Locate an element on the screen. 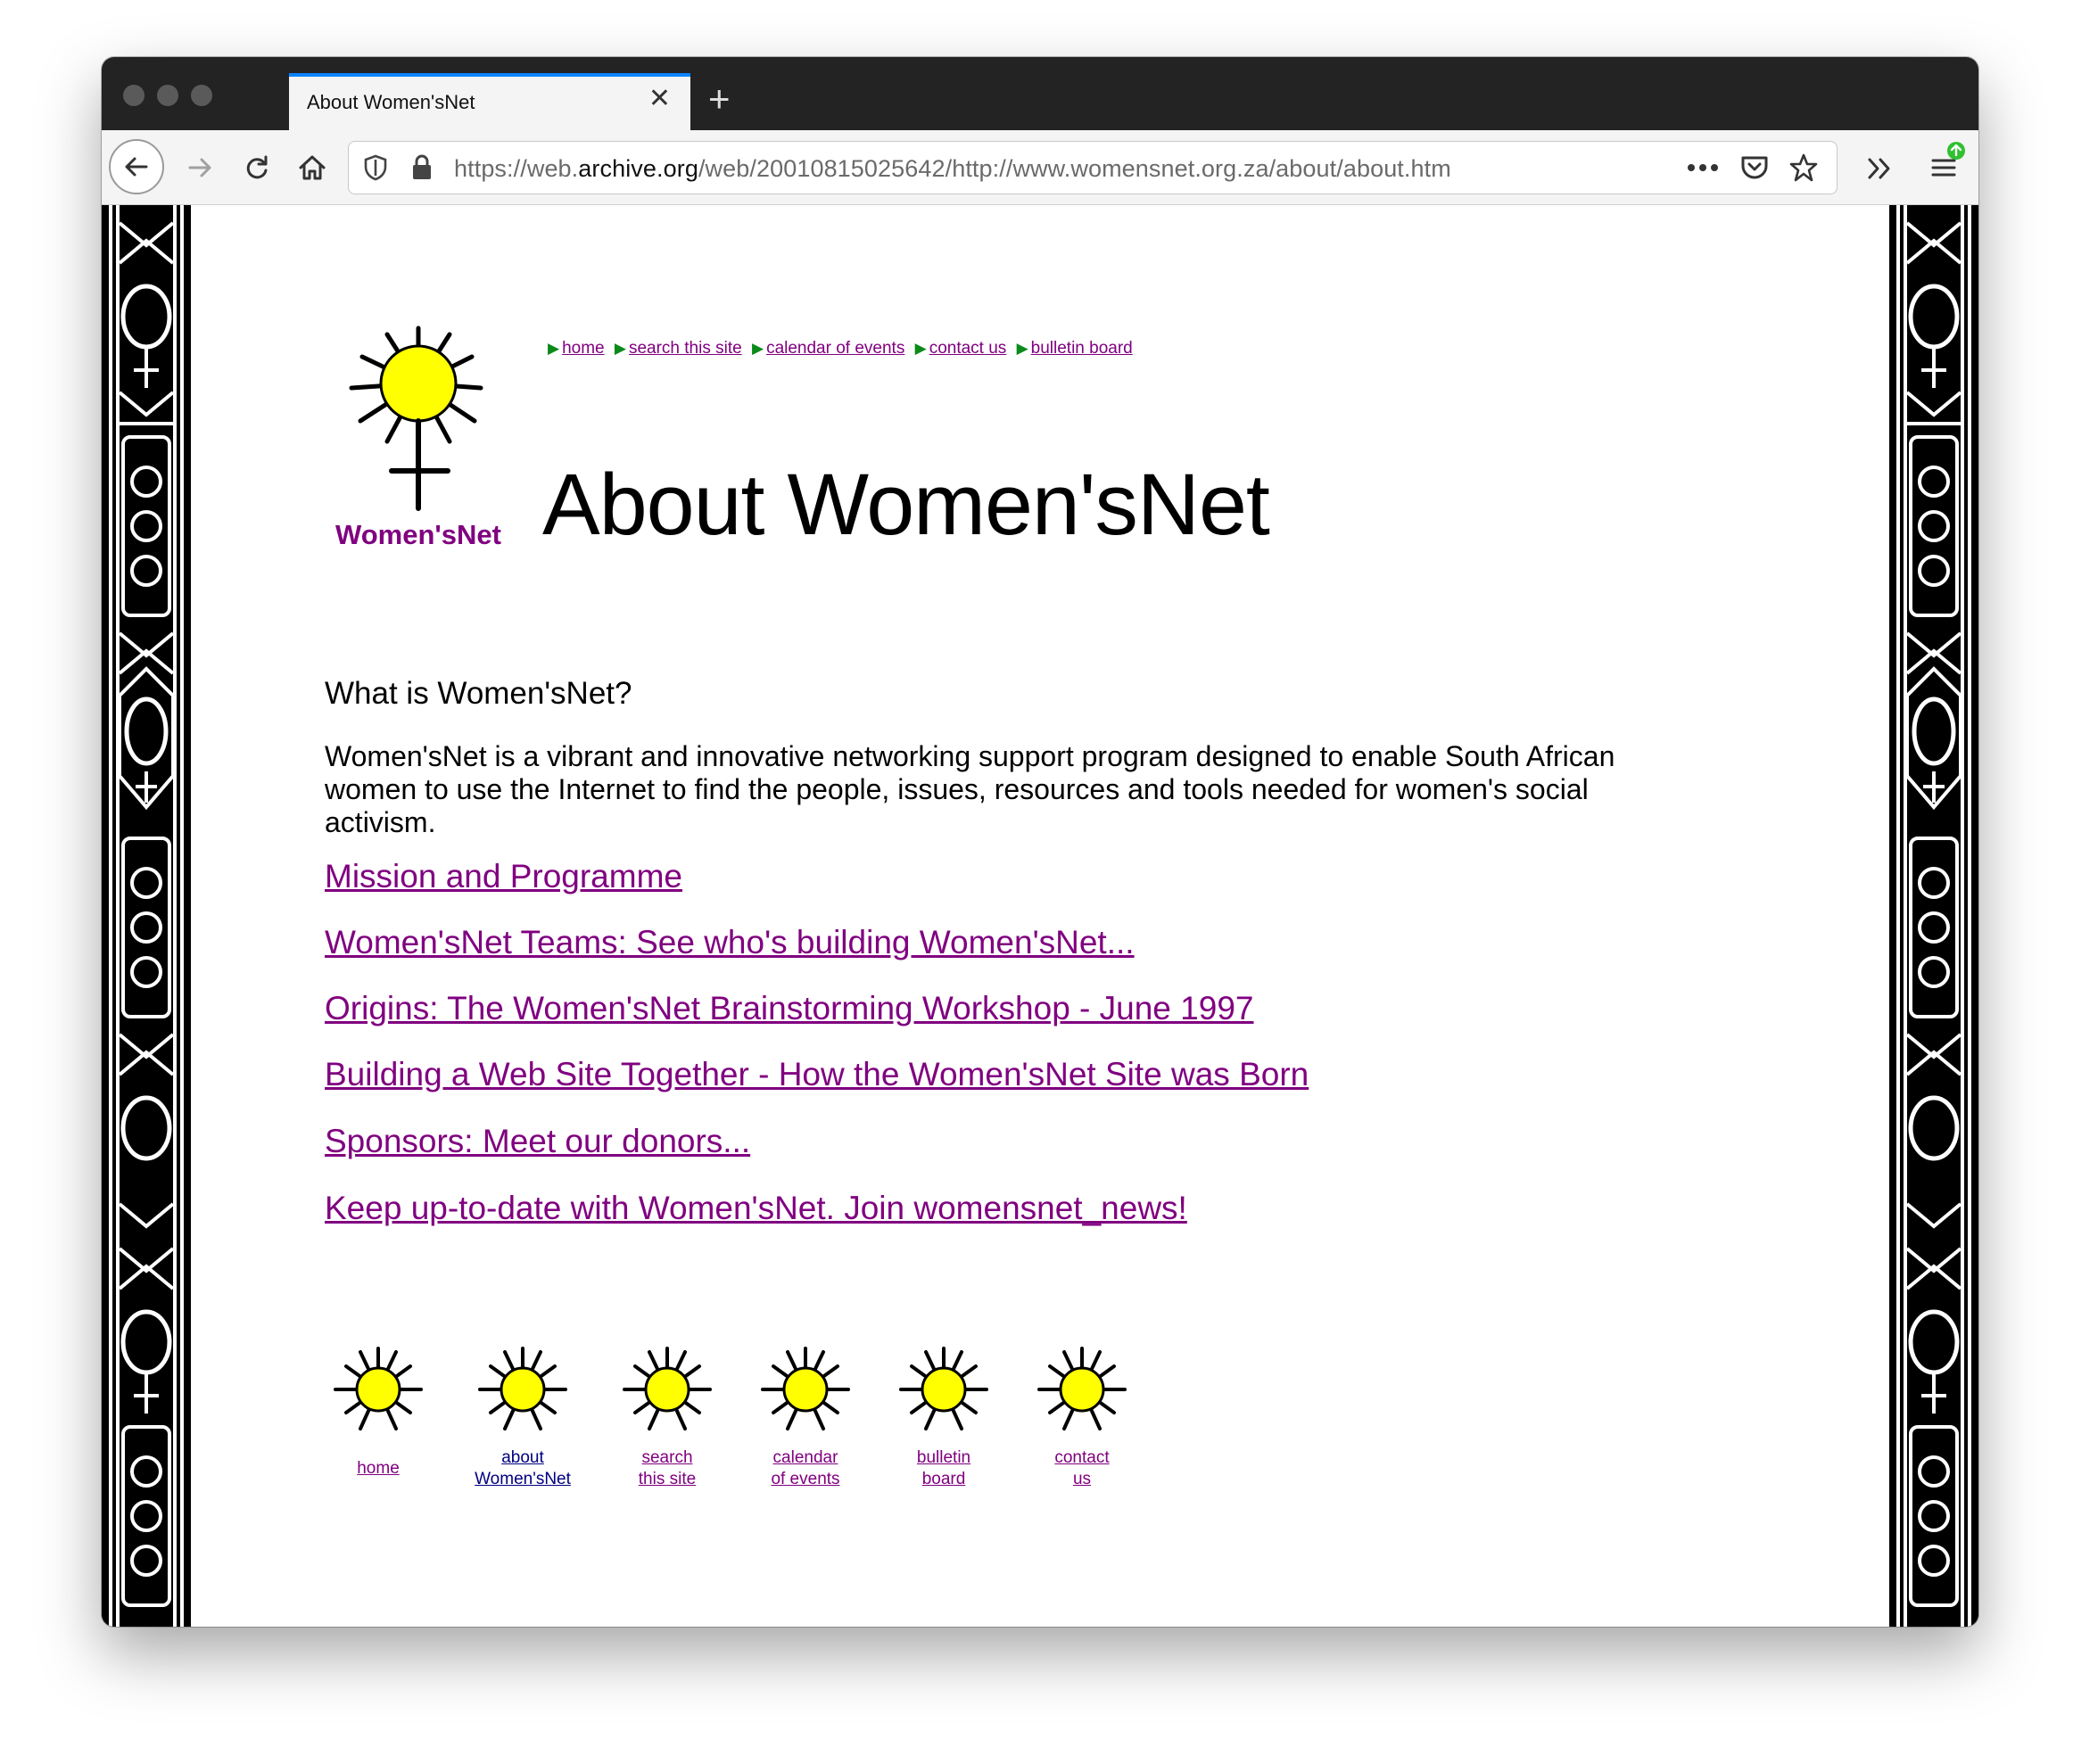  bottom-nav-label: search this site is located at coordinates (667, 1468).